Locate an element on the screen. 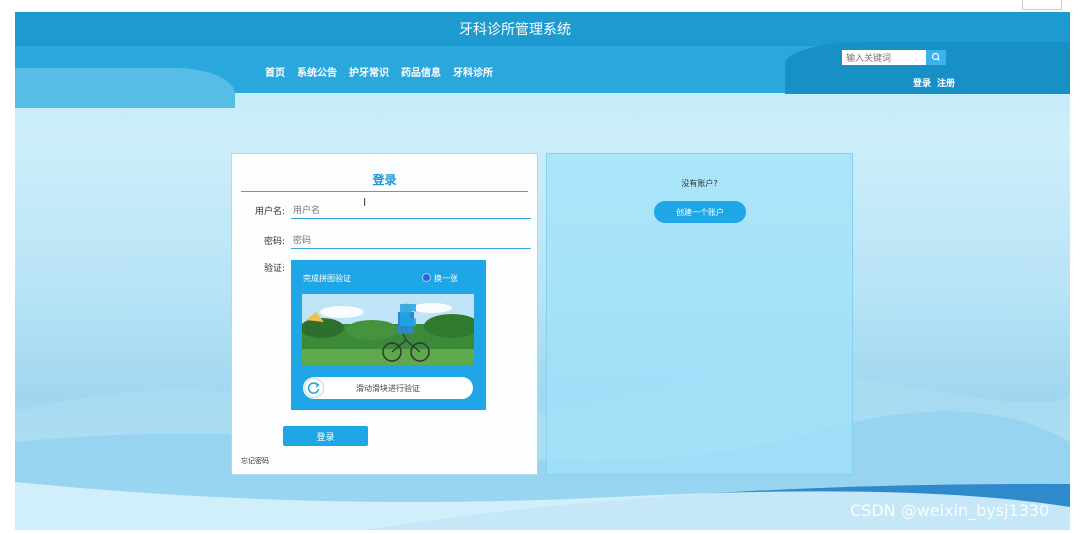 This screenshot has width=1085, height=534. captcha-label: 验证: is located at coordinates (274, 269).